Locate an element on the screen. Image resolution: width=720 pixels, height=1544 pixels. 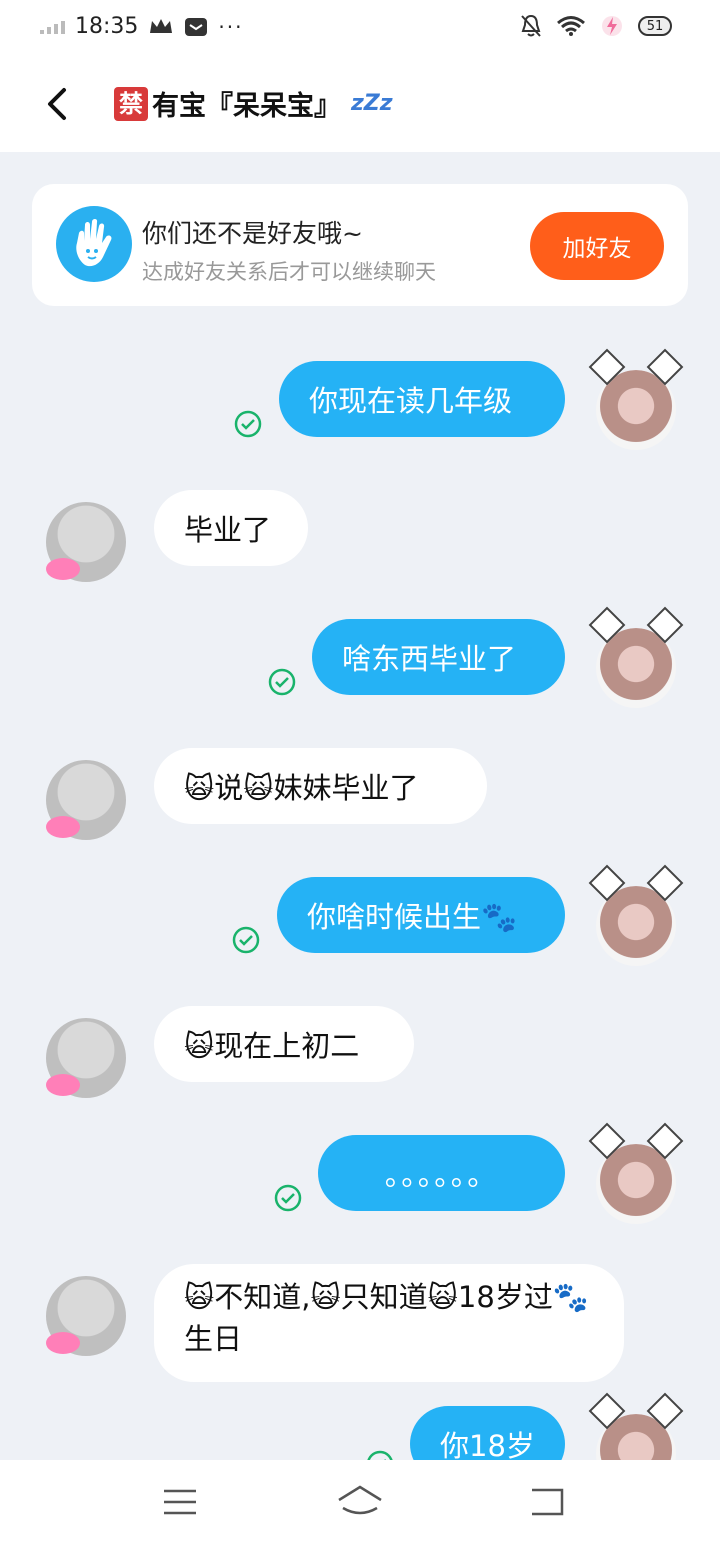
chevron-left-icon is located at coordinates (57, 104).